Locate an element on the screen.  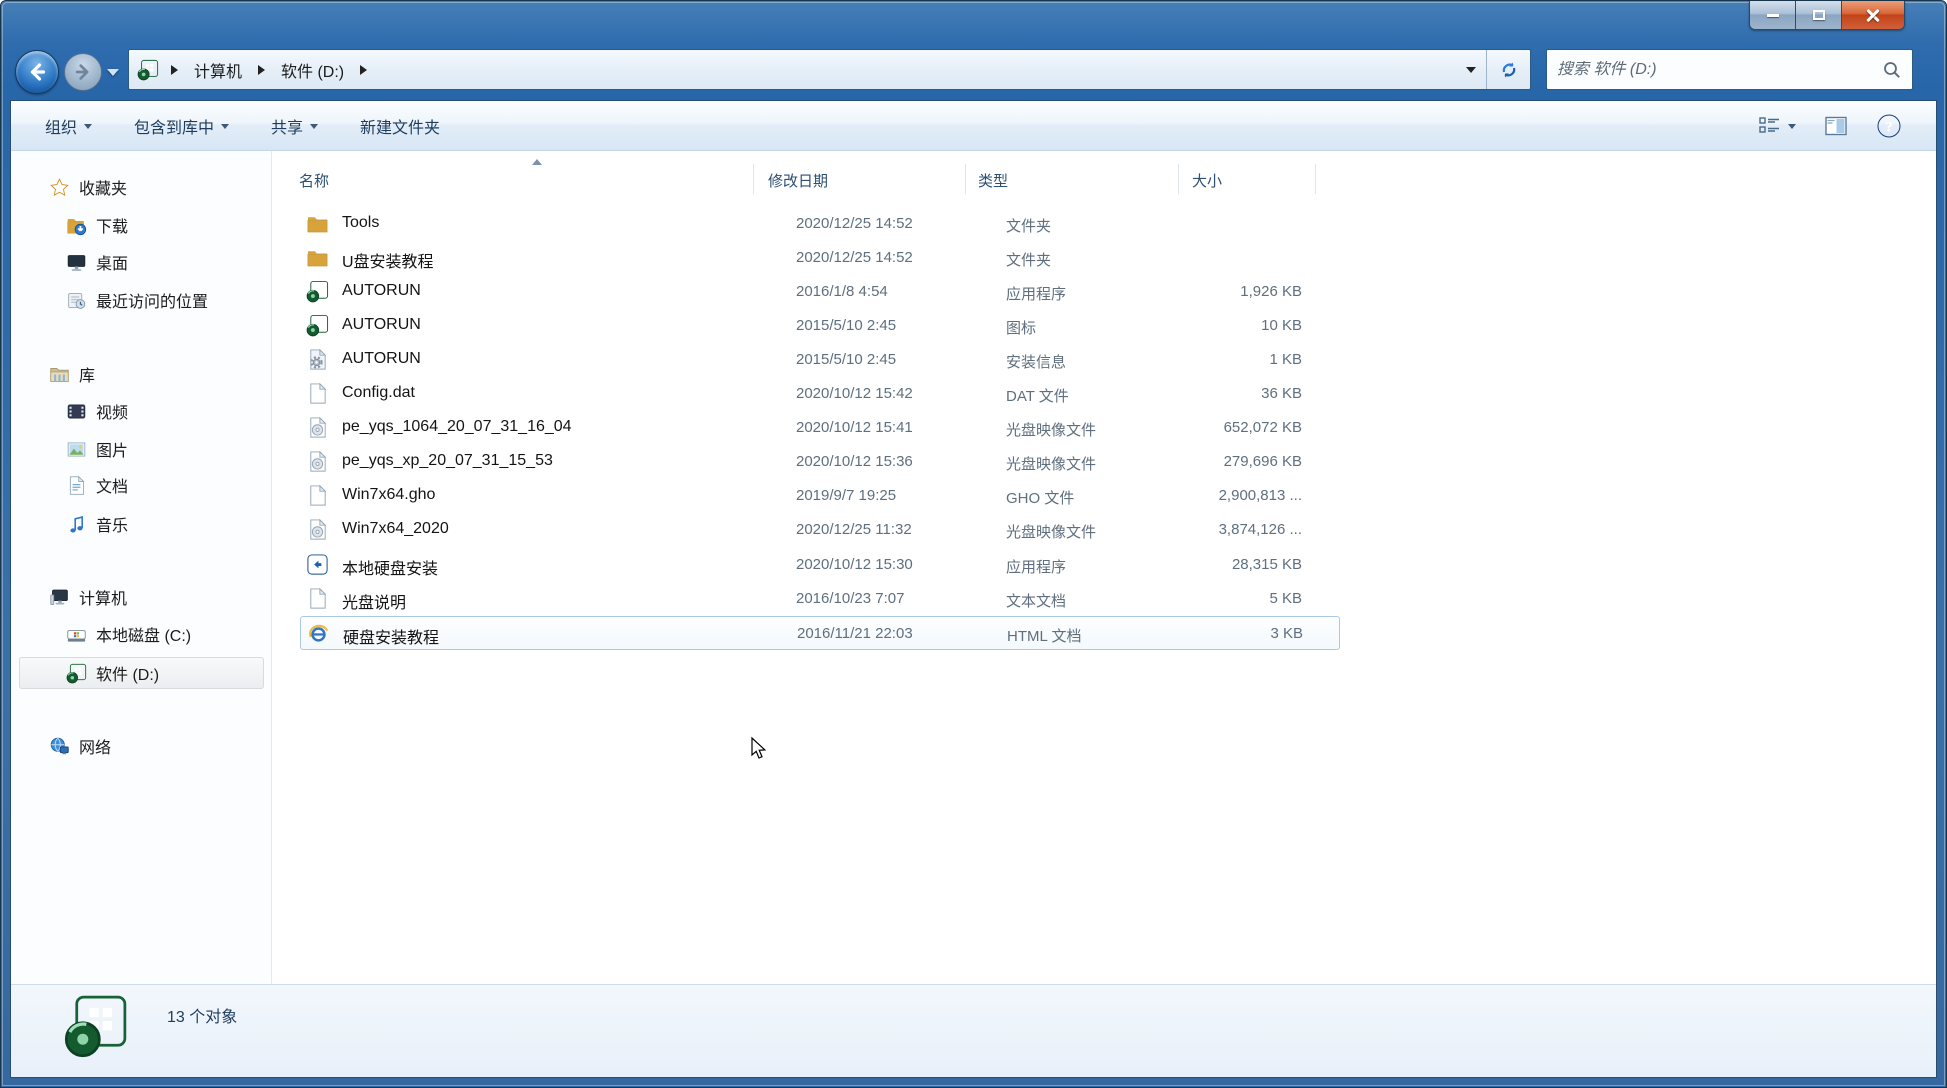
file-row: 光盘说明 2016/10/23 7:07 文本文档 5 KB is located at coordinates (820, 599).